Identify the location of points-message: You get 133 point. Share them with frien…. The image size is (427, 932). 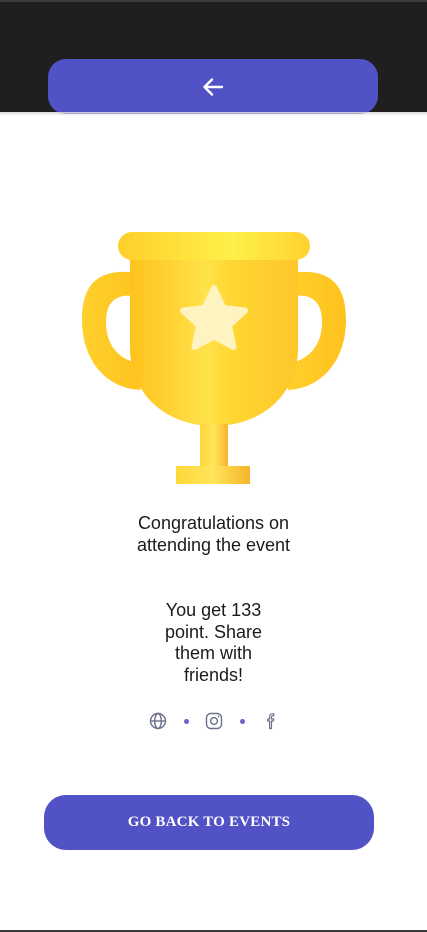
(213, 643).